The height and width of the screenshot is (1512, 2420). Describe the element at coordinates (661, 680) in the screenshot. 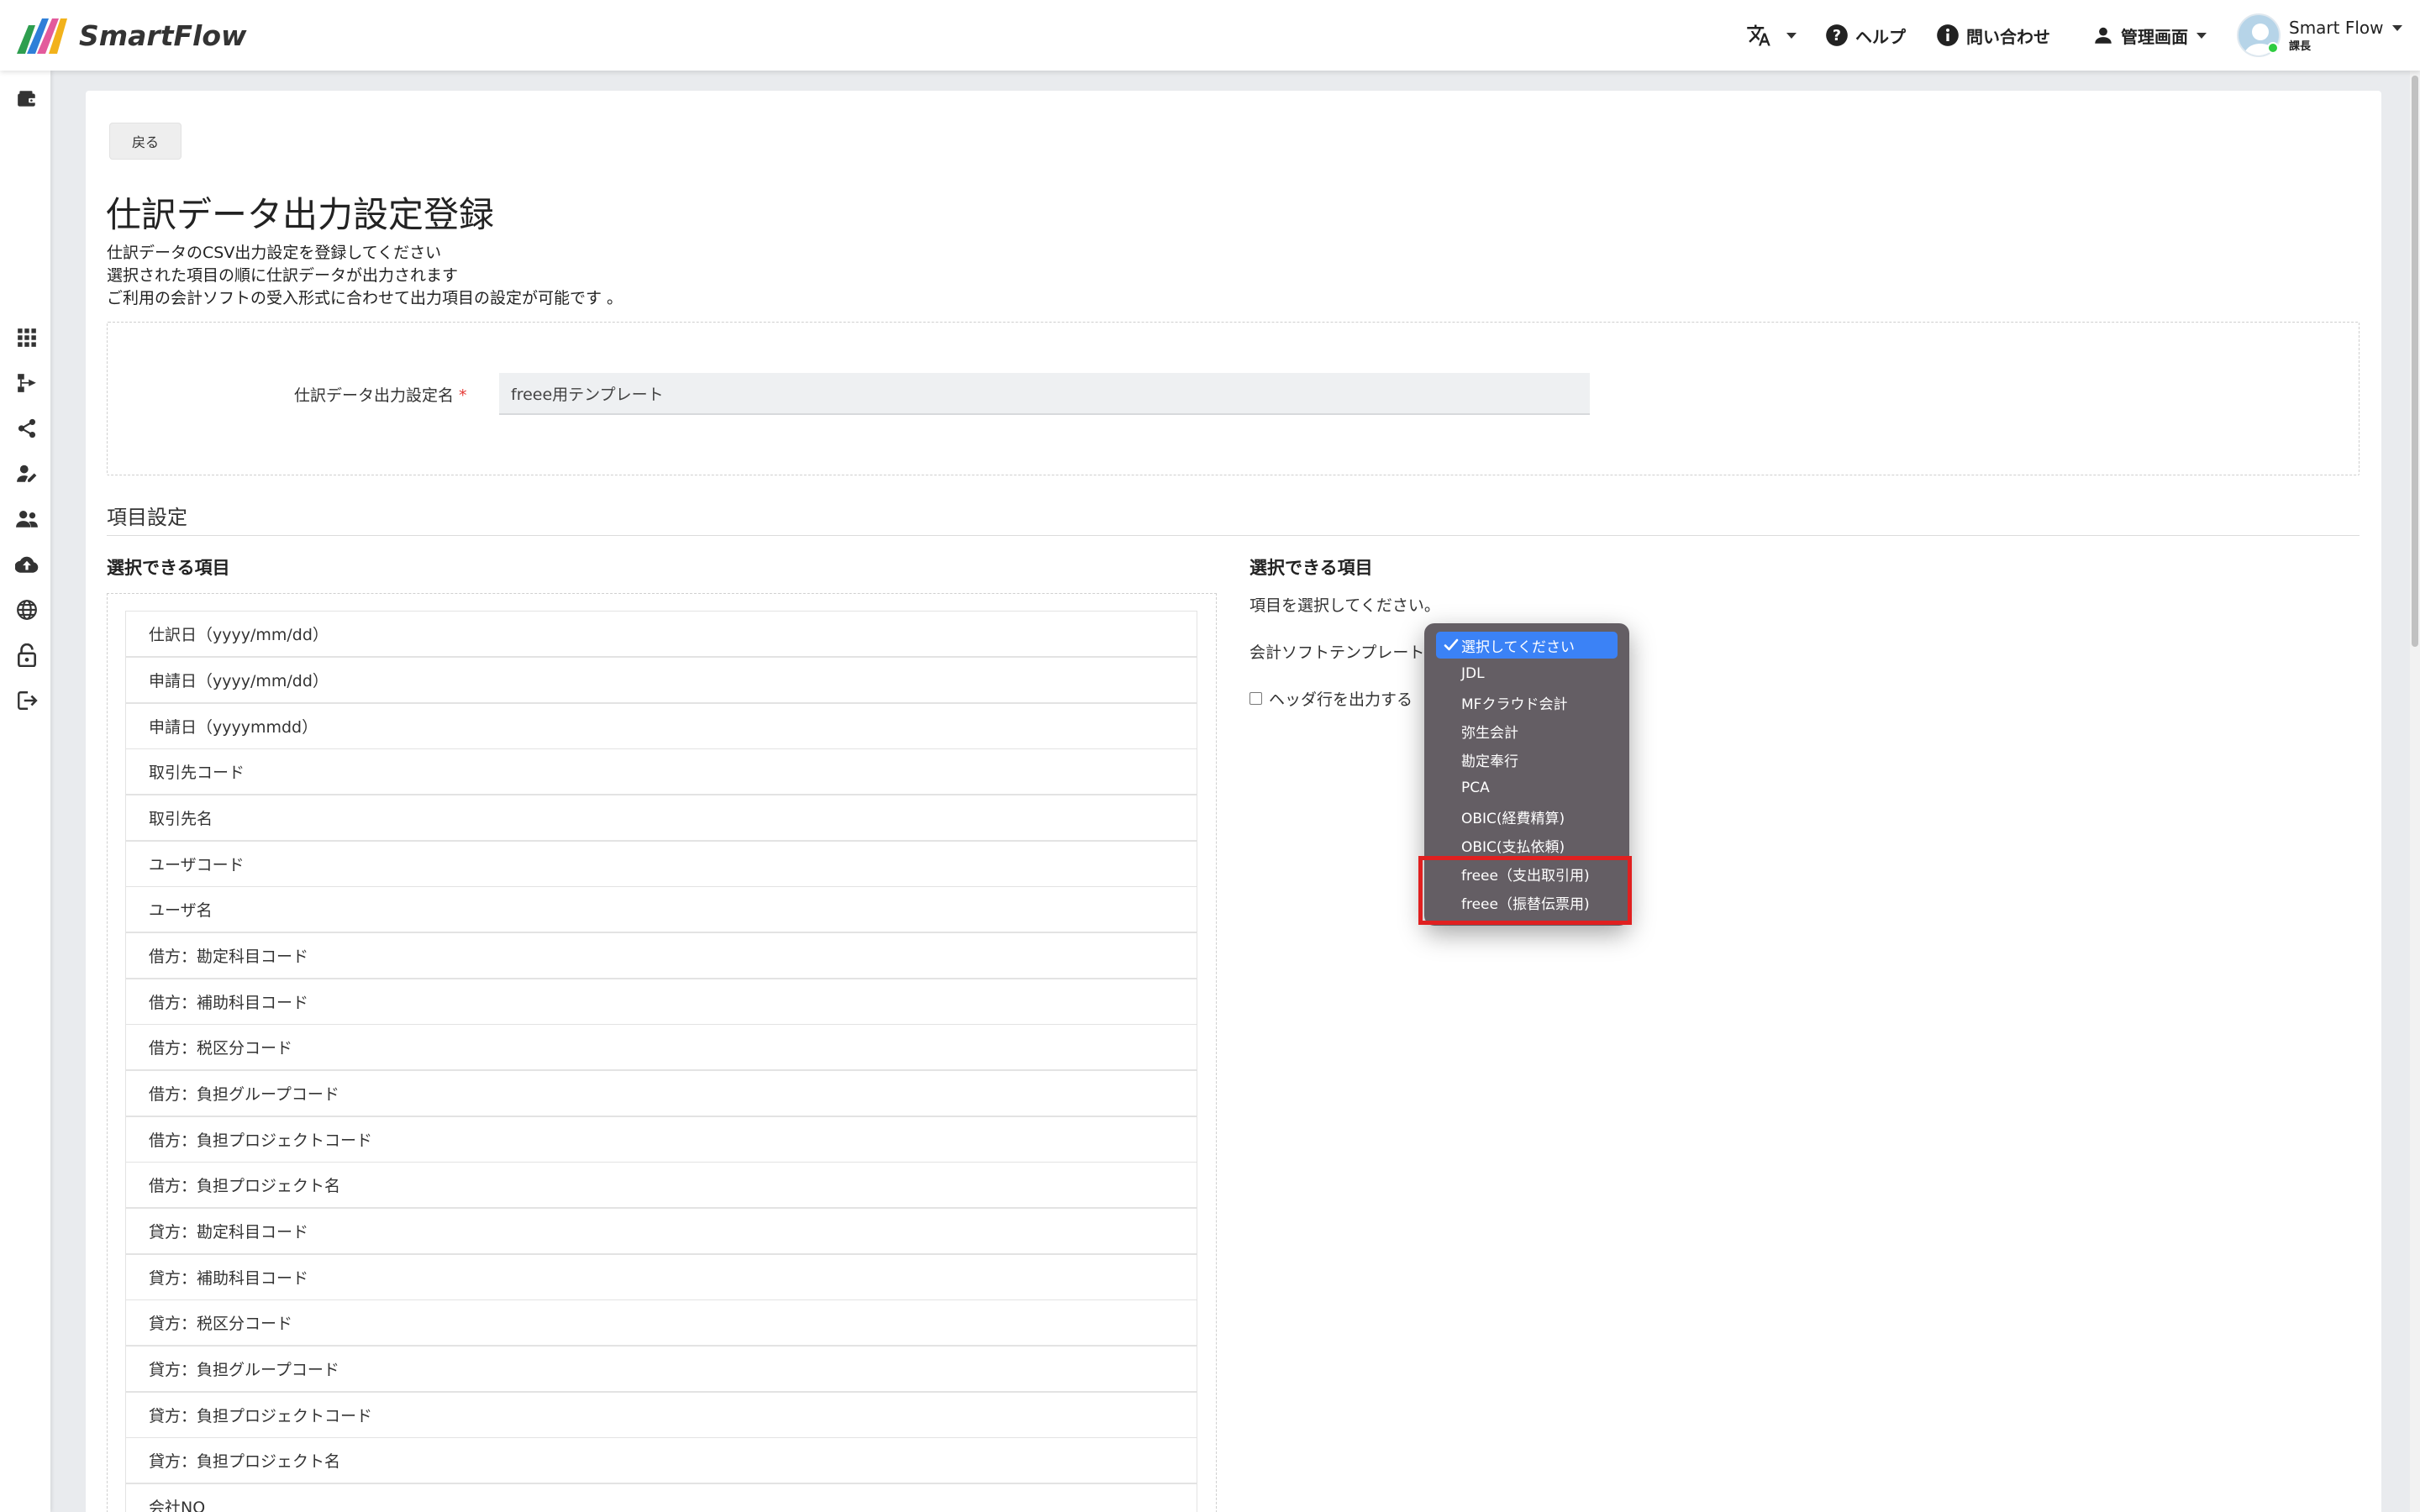

I see `list-item: 申請日（yyyy/mm/dd）` at that location.